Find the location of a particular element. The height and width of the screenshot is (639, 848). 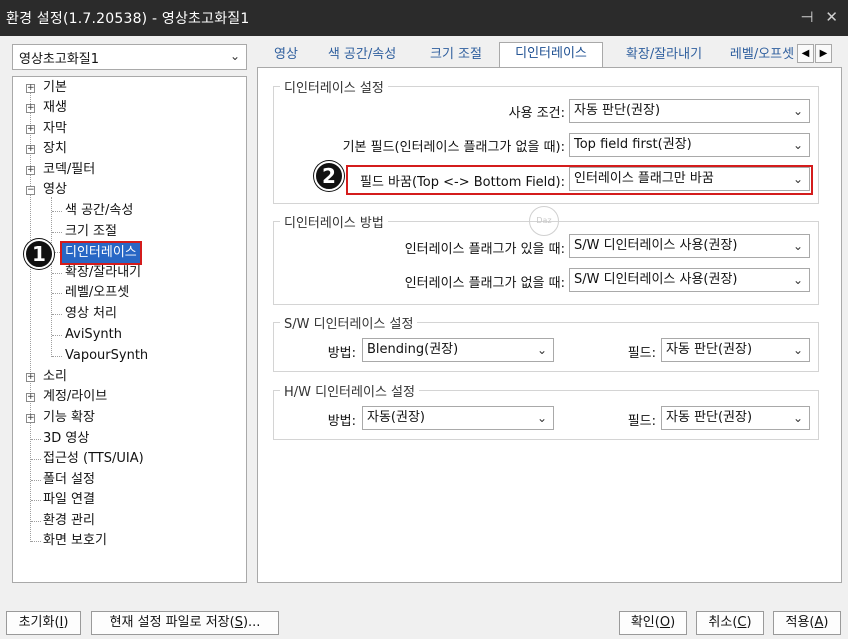

tree-item-file-assoc: 파일 연결 is located at coordinates (69, 500).